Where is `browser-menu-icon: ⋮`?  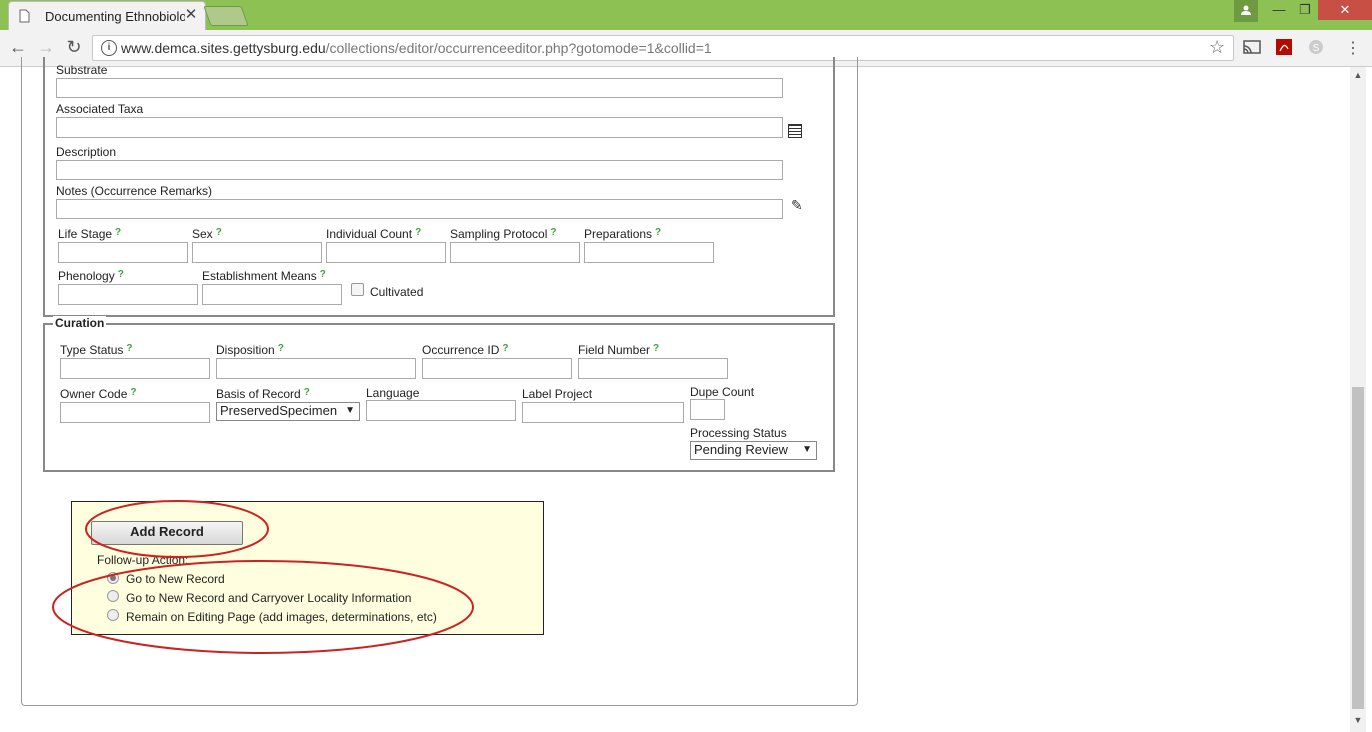
browser-menu-icon: ⋮ is located at coordinates (1353, 48).